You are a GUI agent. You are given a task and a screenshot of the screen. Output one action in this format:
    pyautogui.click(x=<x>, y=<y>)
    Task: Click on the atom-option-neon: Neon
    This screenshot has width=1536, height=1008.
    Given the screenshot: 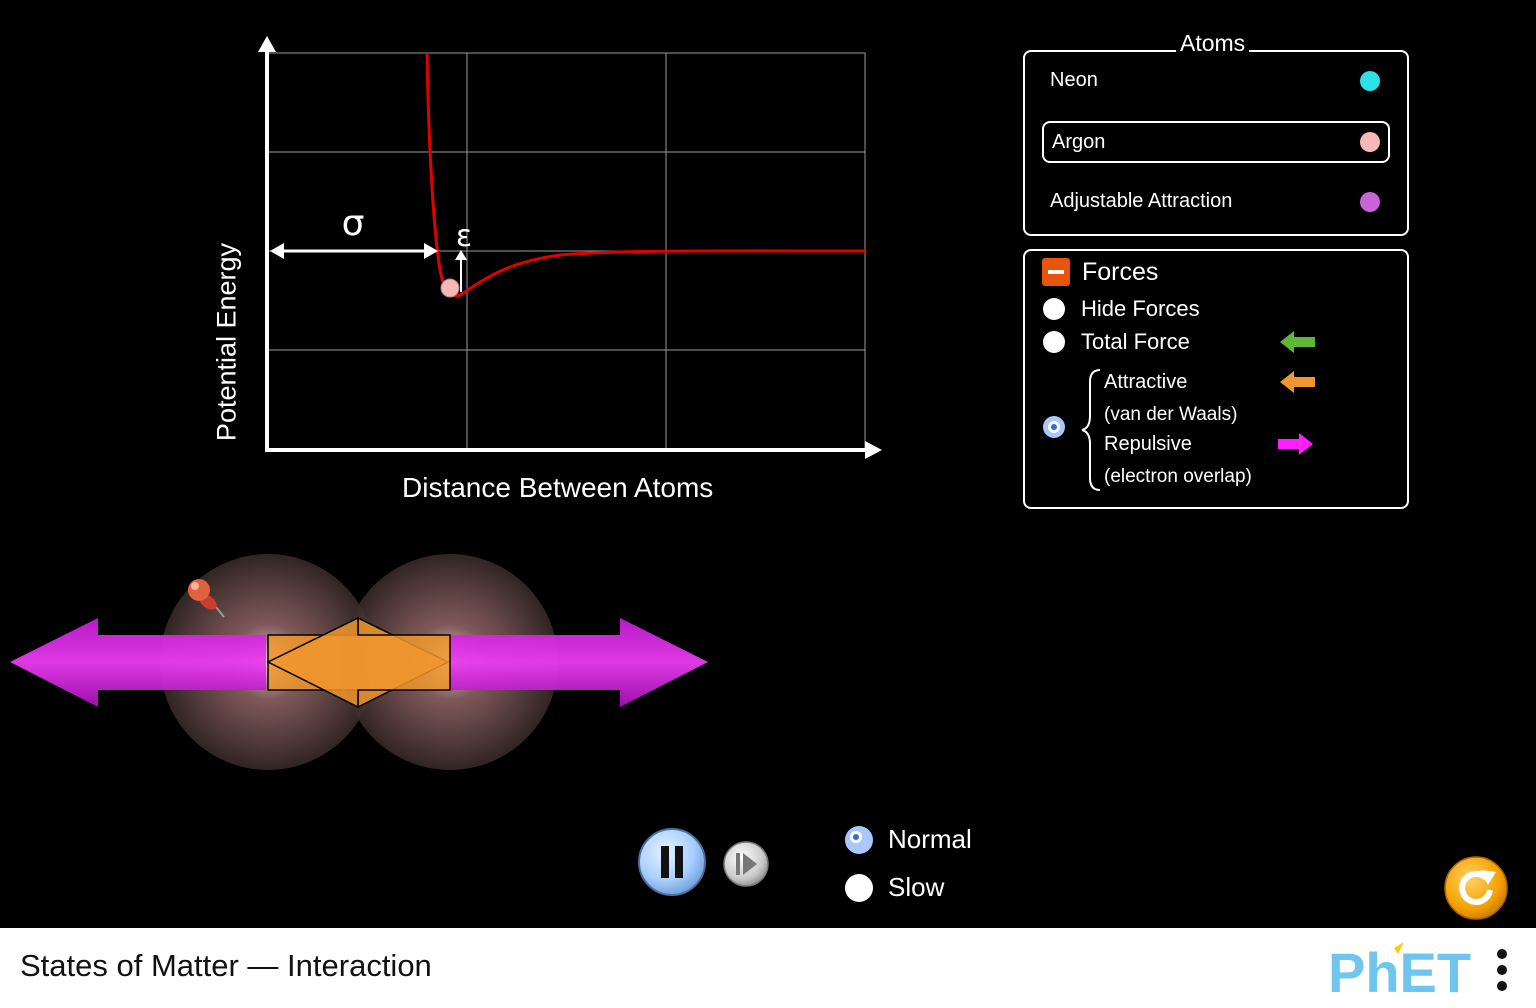 What is the action you would take?
    pyautogui.click(x=1215, y=81)
    